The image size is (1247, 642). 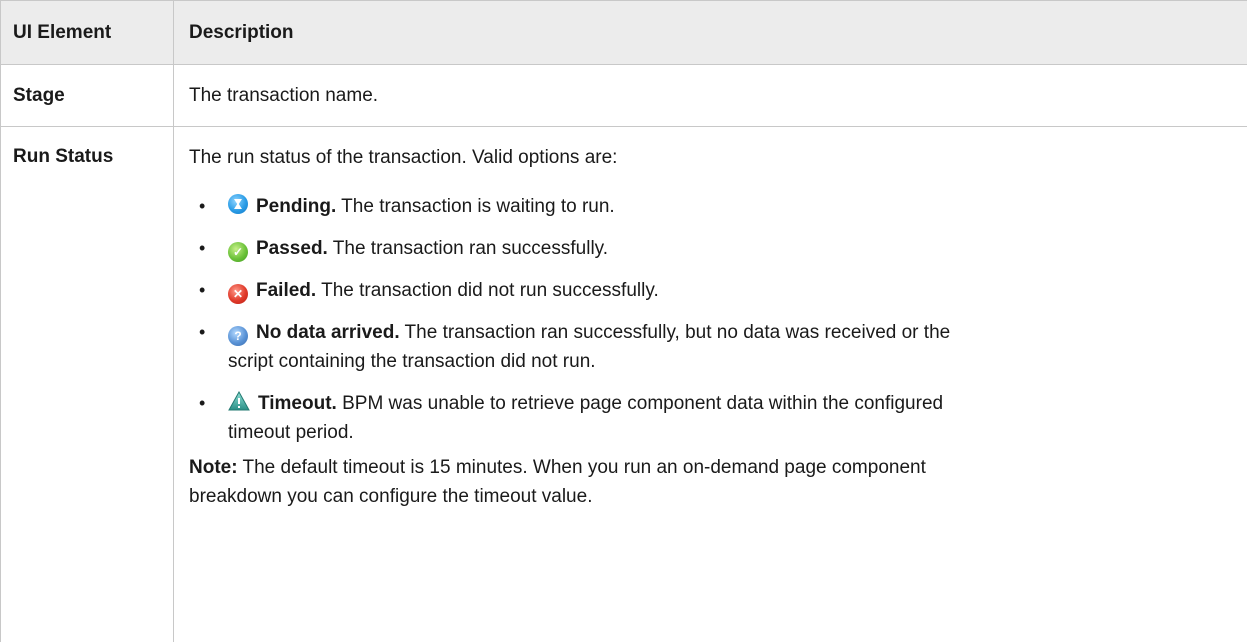 What do you see at coordinates (296, 206) in the screenshot?
I see `status-name: Pending.` at bounding box center [296, 206].